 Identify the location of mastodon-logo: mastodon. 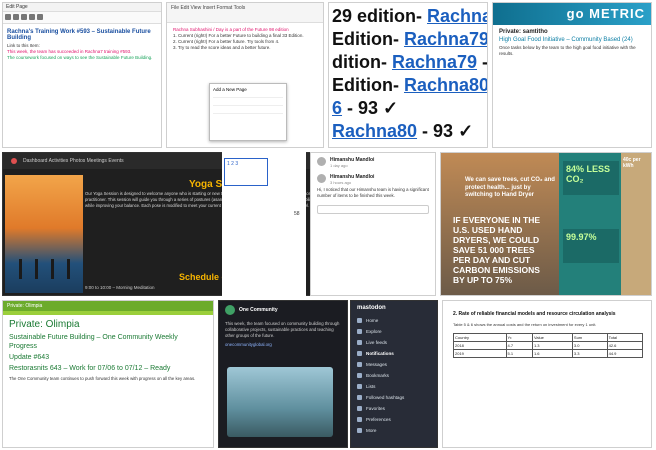
(394, 308).